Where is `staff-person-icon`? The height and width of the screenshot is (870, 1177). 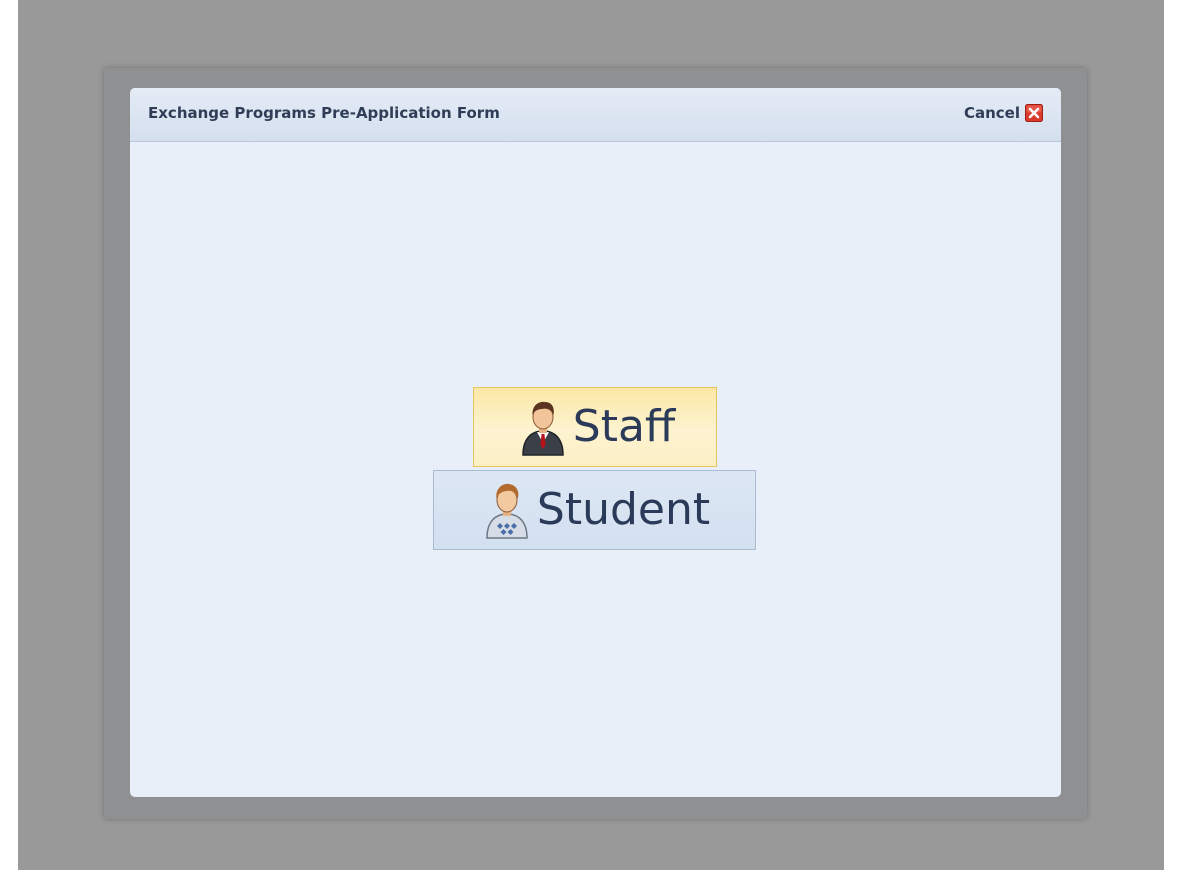 staff-person-icon is located at coordinates (543, 428).